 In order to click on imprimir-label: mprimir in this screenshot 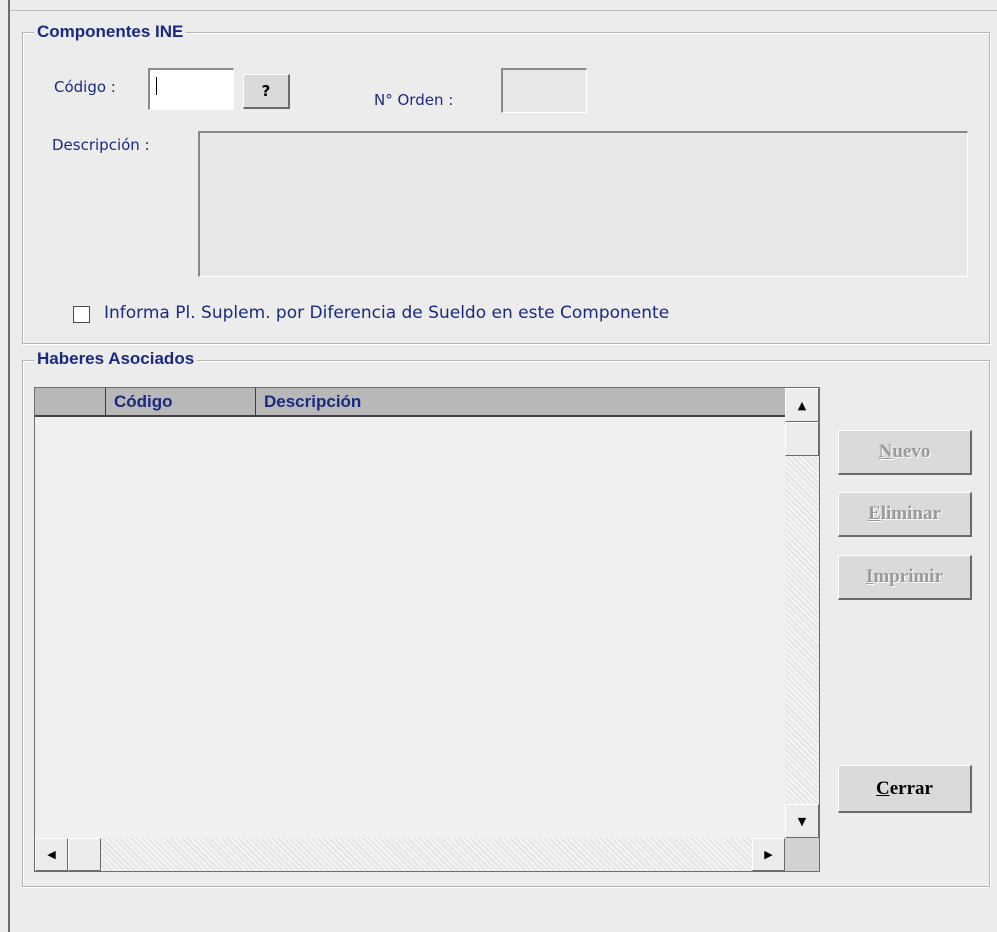, I will do `click(908, 576)`.